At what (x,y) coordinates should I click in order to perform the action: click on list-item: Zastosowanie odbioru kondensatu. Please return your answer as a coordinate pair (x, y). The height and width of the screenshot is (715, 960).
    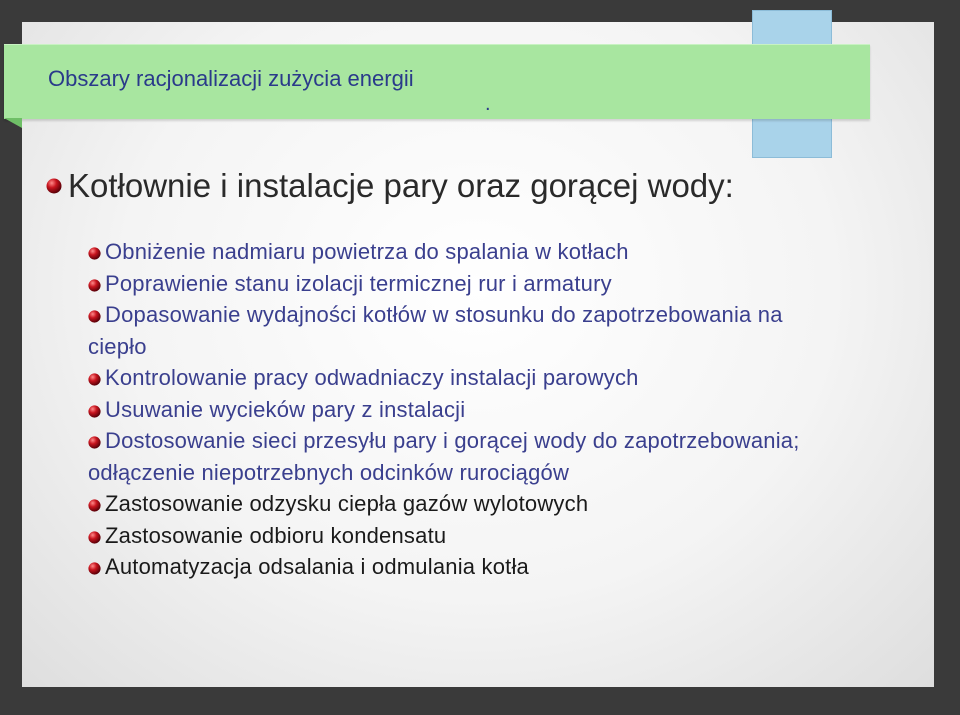
    Looking at the image, I should click on (458, 536).